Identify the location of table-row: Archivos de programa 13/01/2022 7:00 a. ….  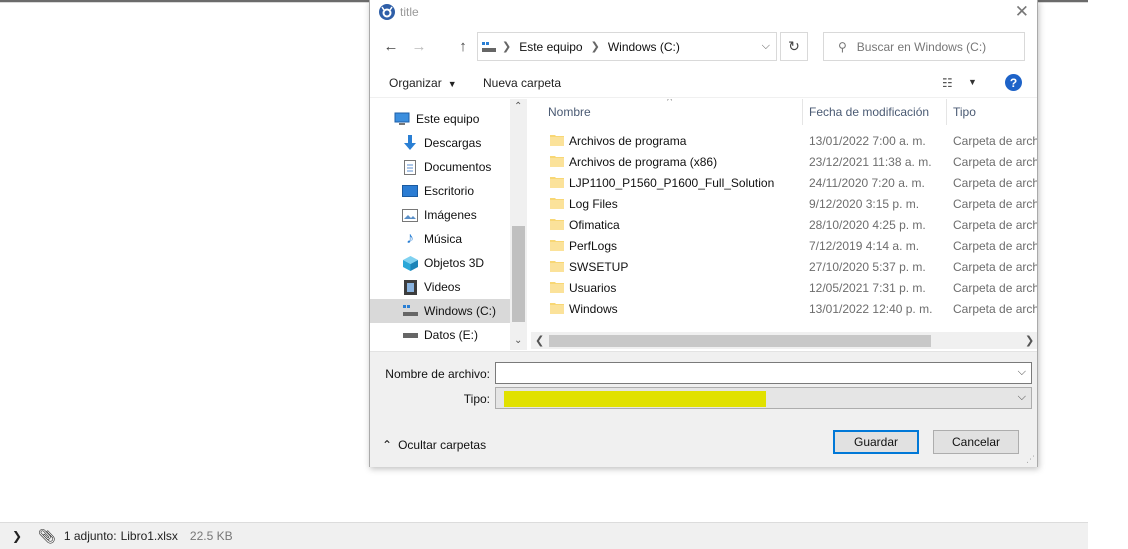
(784, 140).